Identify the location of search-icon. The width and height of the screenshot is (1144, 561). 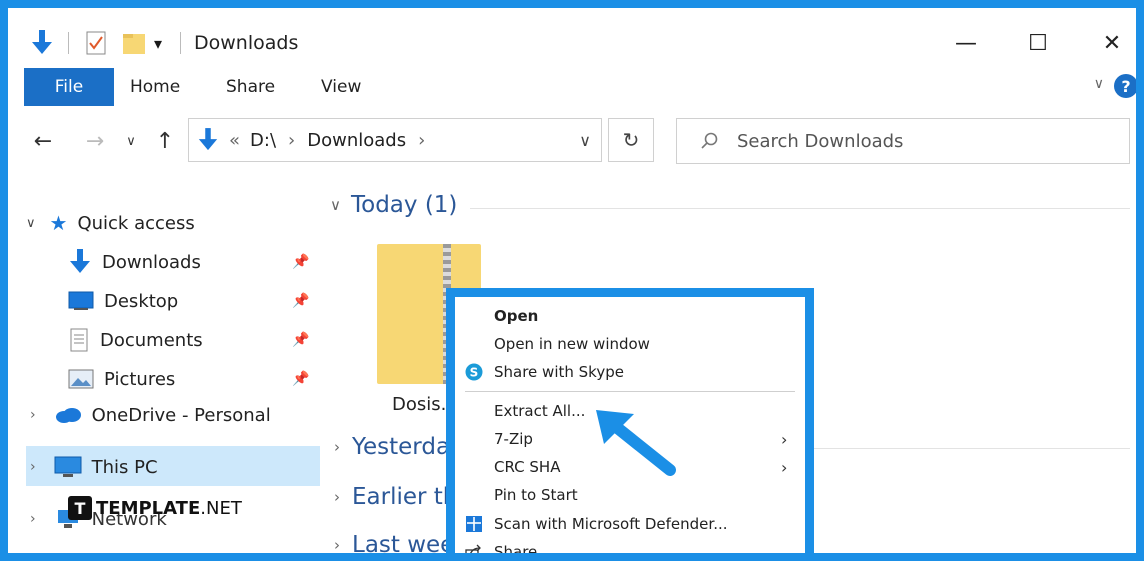
(710, 141).